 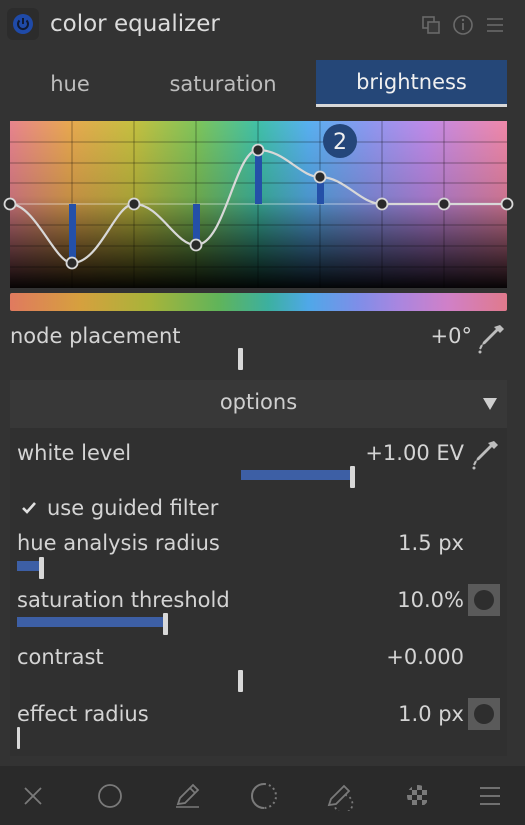 I want to click on saturation-threshold-mask-toggle, so click(x=484, y=600).